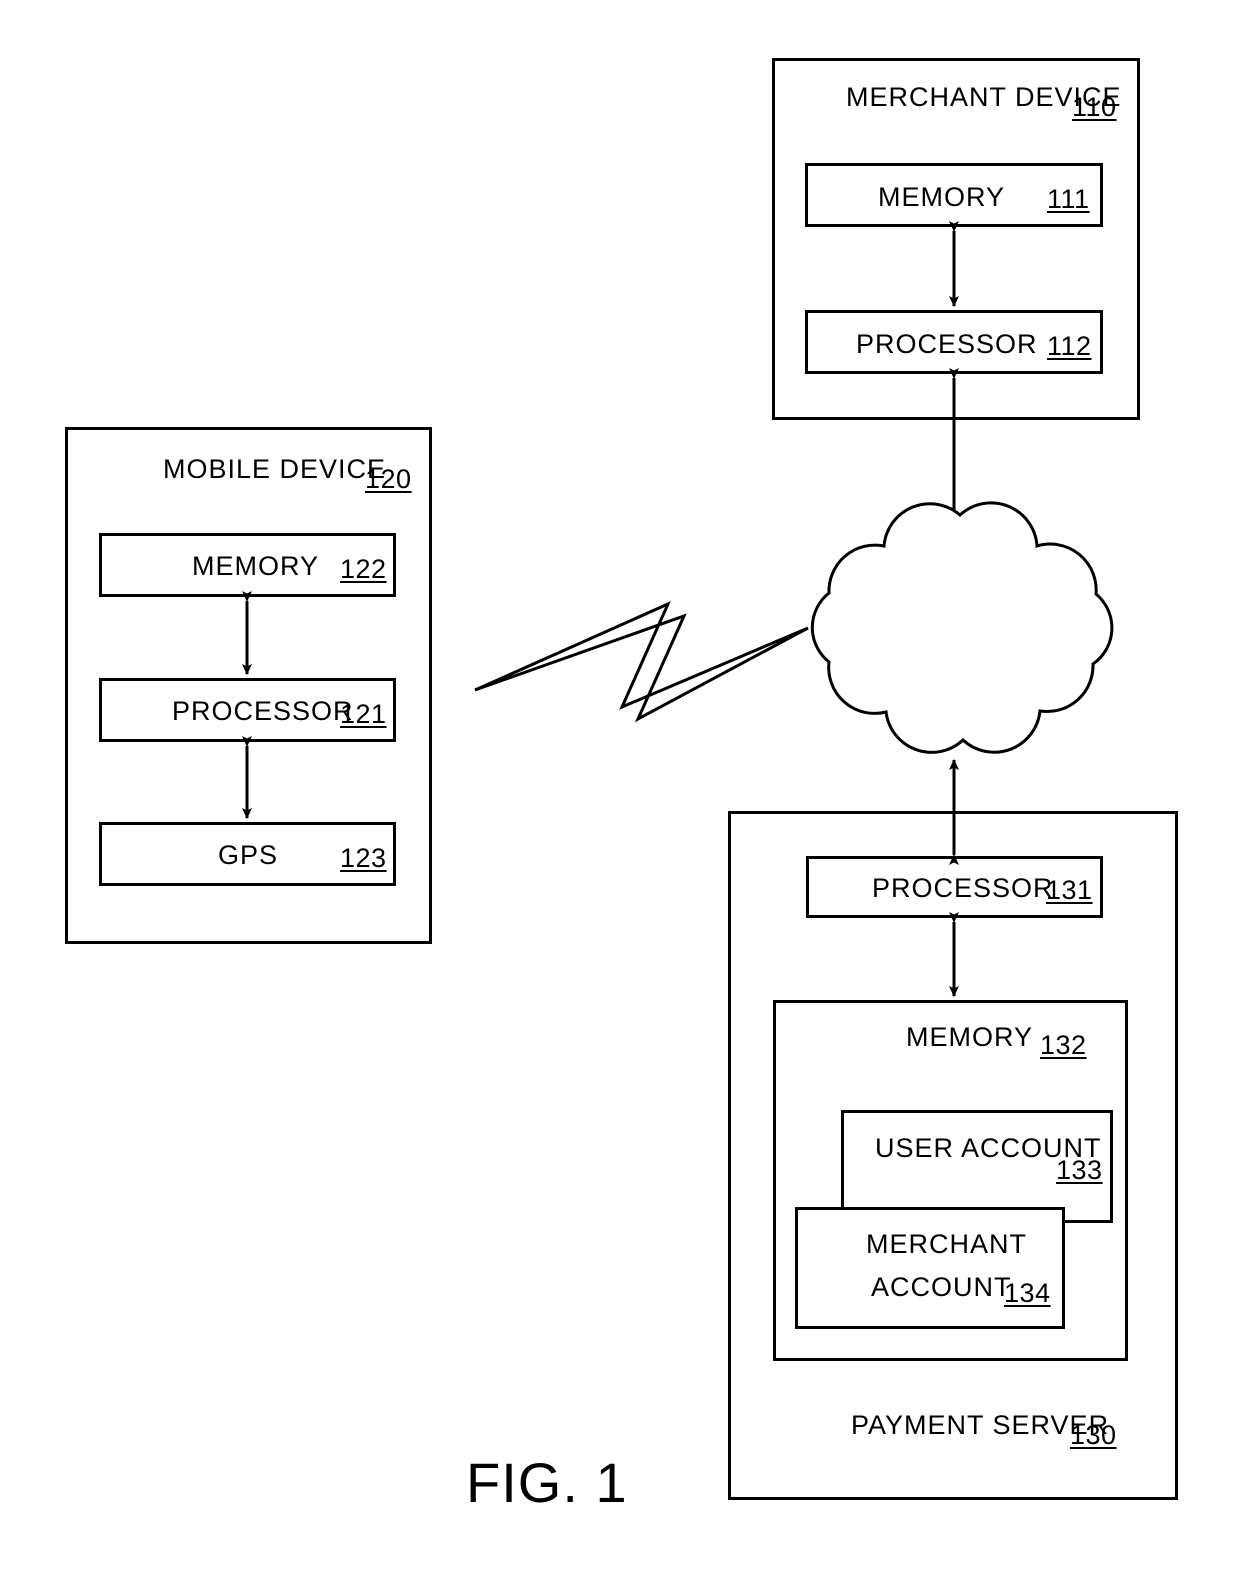 The height and width of the screenshot is (1571, 1240). I want to click on mobile-processor-label: PROCESSOR, so click(263, 711).